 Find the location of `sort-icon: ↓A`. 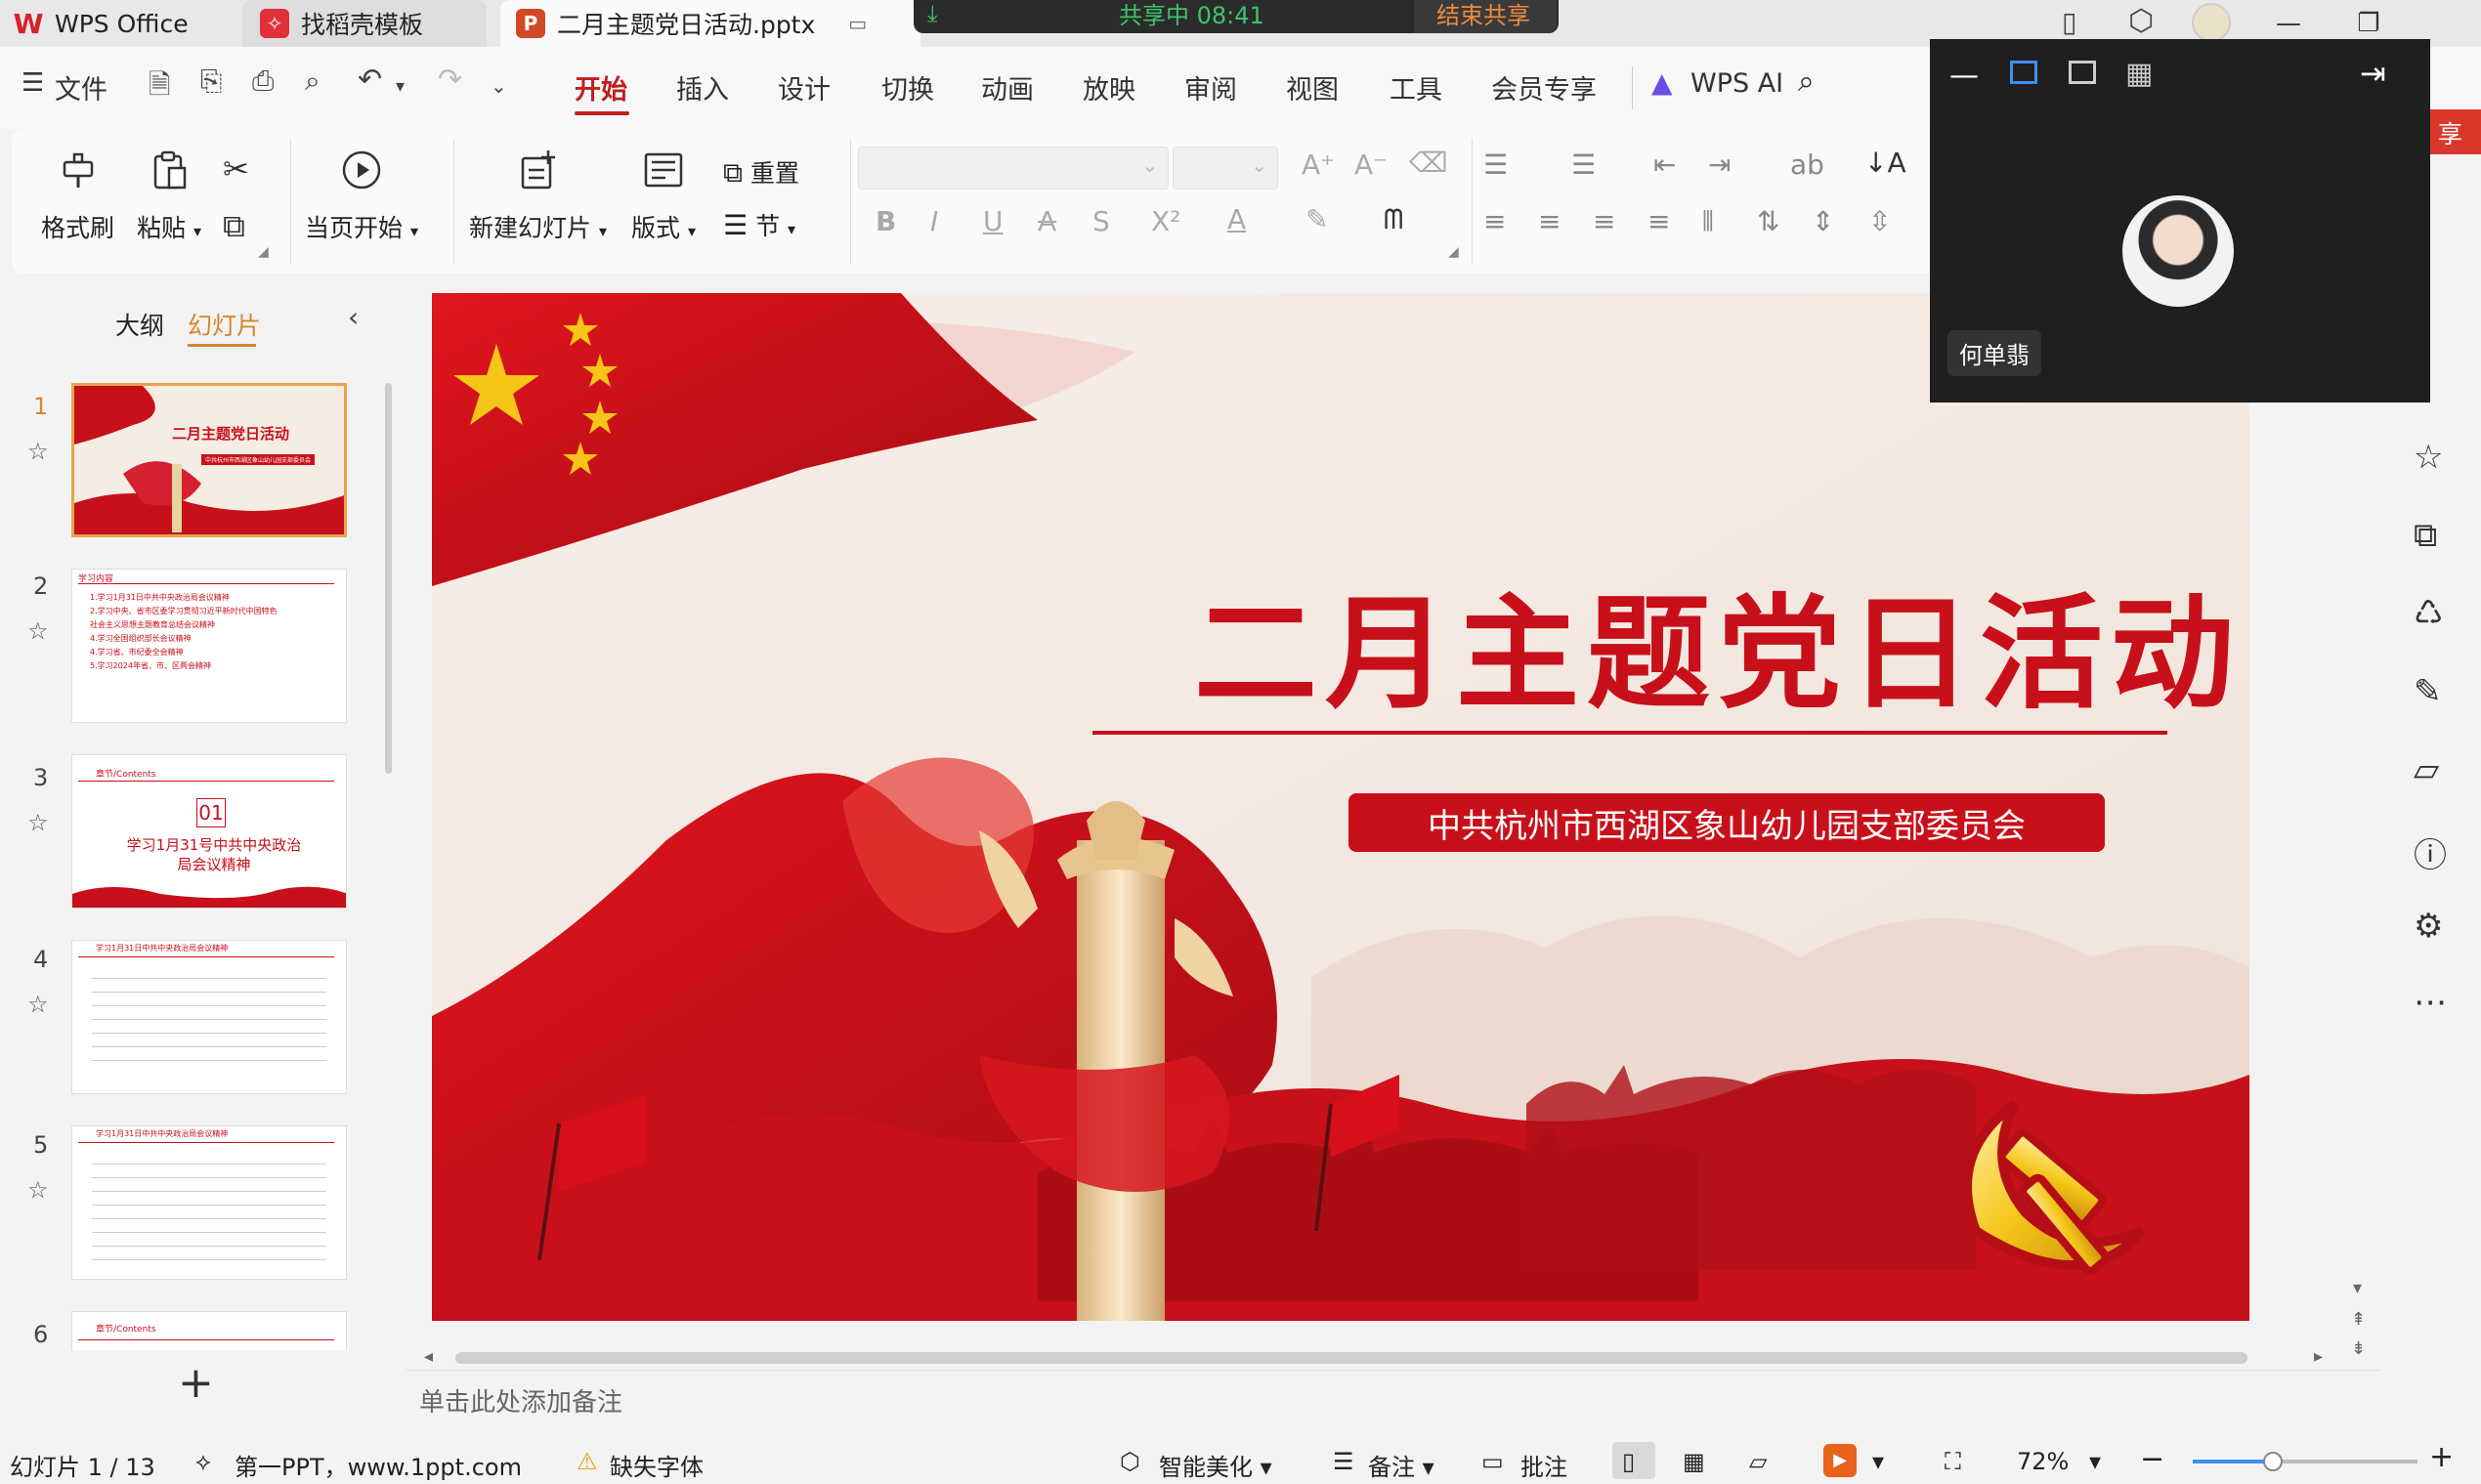

sort-icon: ↓A is located at coordinates (1885, 163).